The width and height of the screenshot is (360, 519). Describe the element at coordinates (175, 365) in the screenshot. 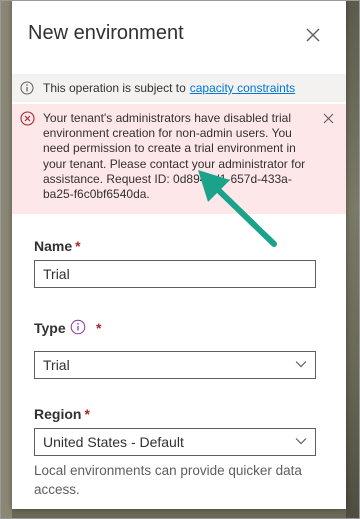

I see `type-dropdown: Trial` at that location.